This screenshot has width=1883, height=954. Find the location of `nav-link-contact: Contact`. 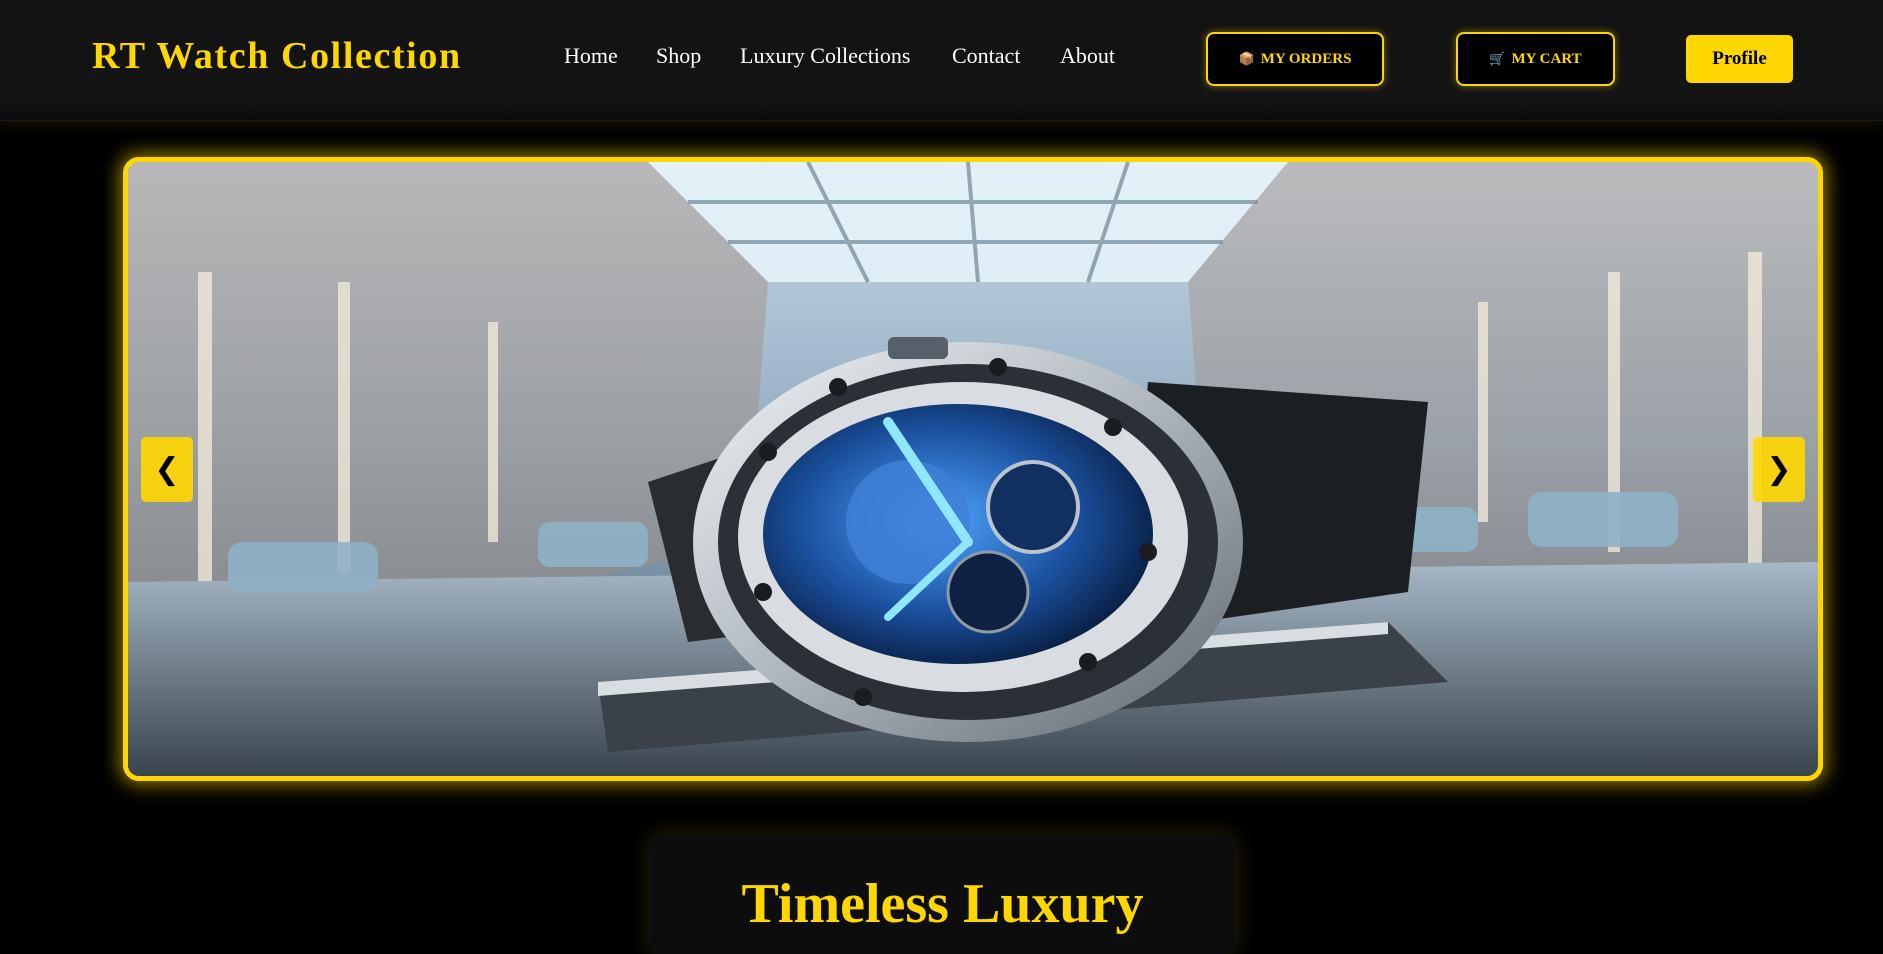

nav-link-contact: Contact is located at coordinates (986, 56).